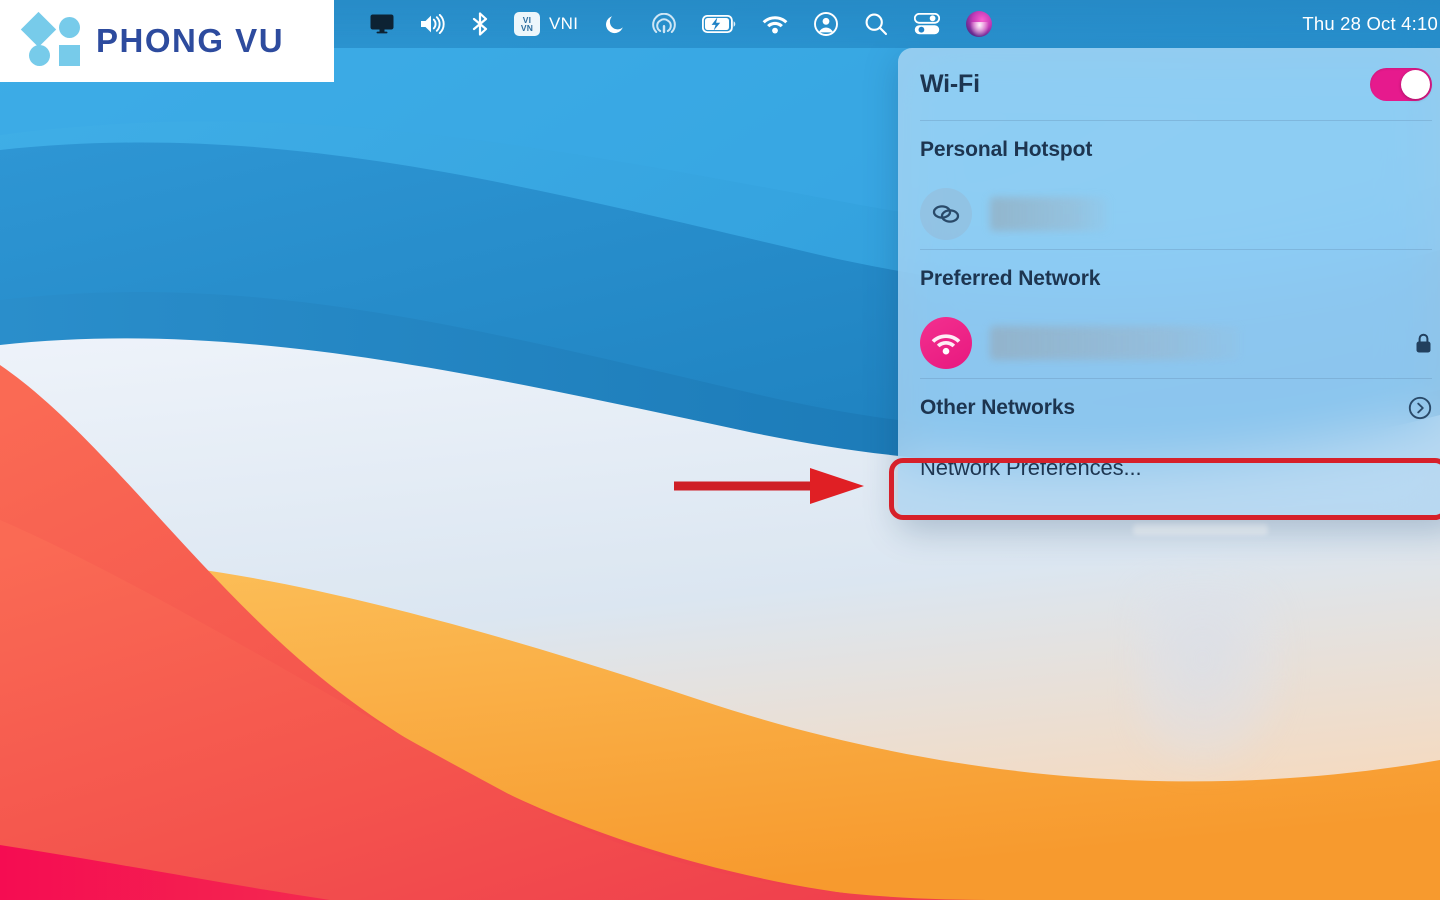  What do you see at coordinates (826, 24) in the screenshot?
I see `user-account-icon` at bounding box center [826, 24].